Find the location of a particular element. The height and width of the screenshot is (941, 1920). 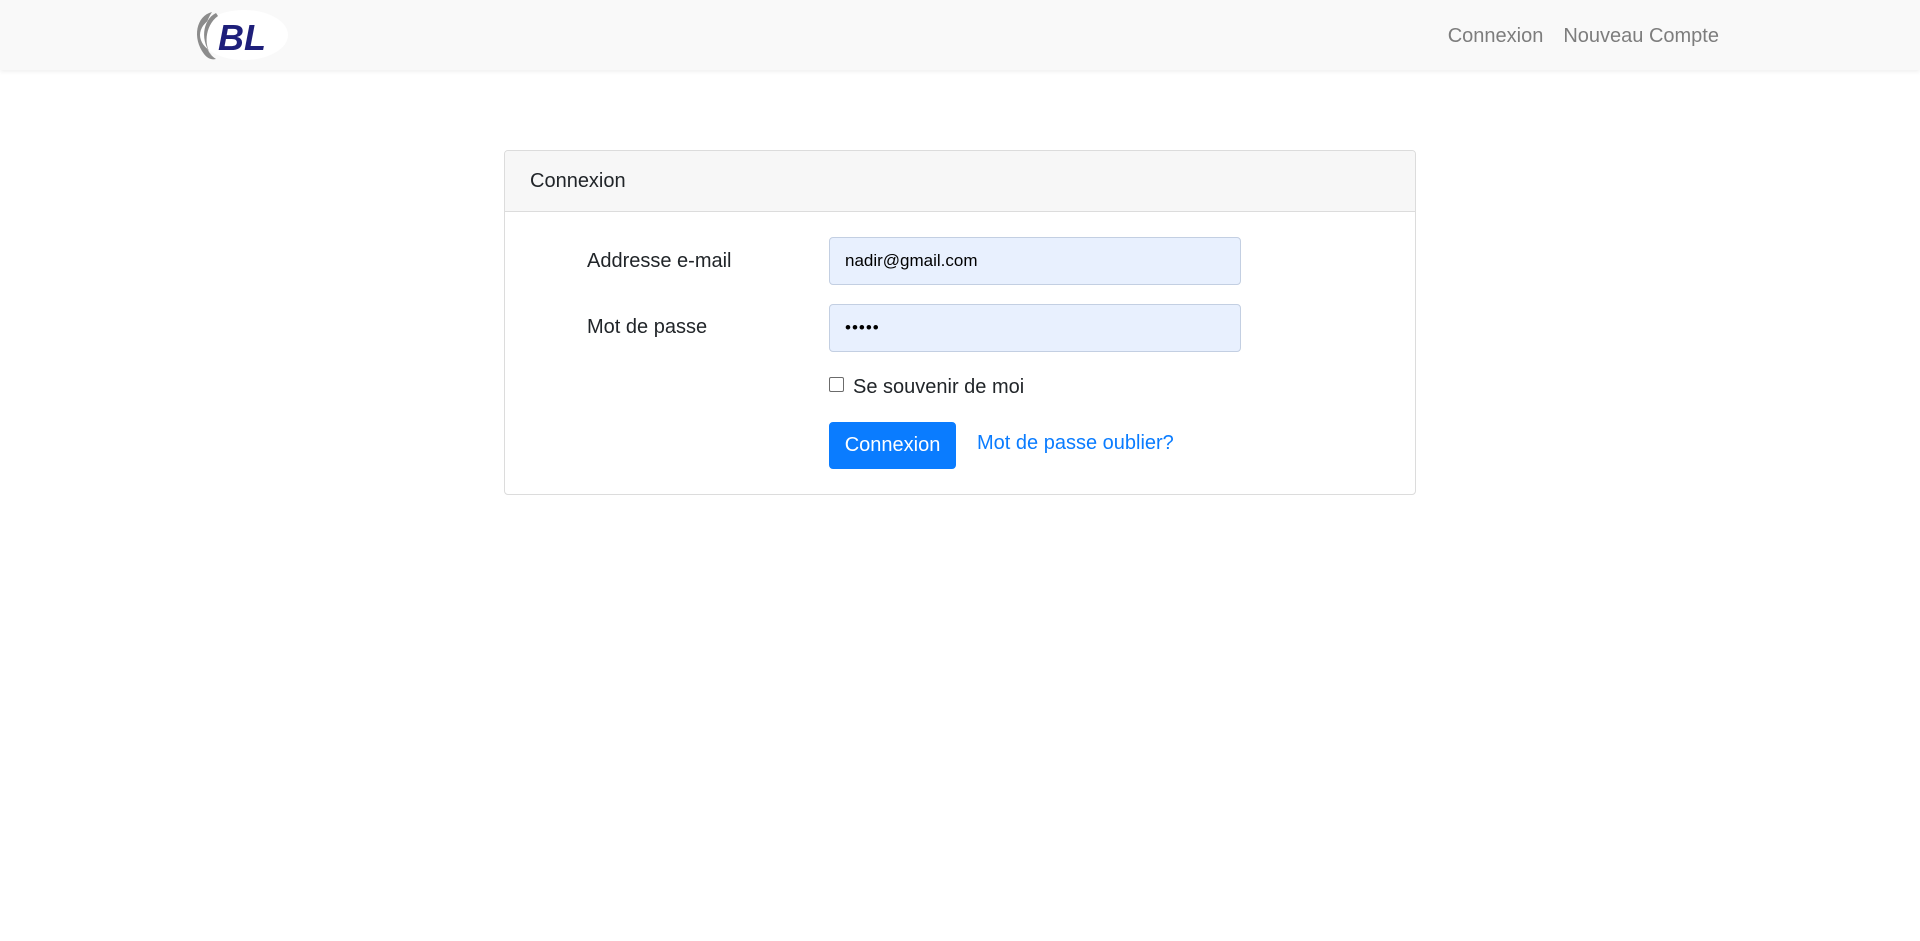

email-input is located at coordinates (1035, 261).